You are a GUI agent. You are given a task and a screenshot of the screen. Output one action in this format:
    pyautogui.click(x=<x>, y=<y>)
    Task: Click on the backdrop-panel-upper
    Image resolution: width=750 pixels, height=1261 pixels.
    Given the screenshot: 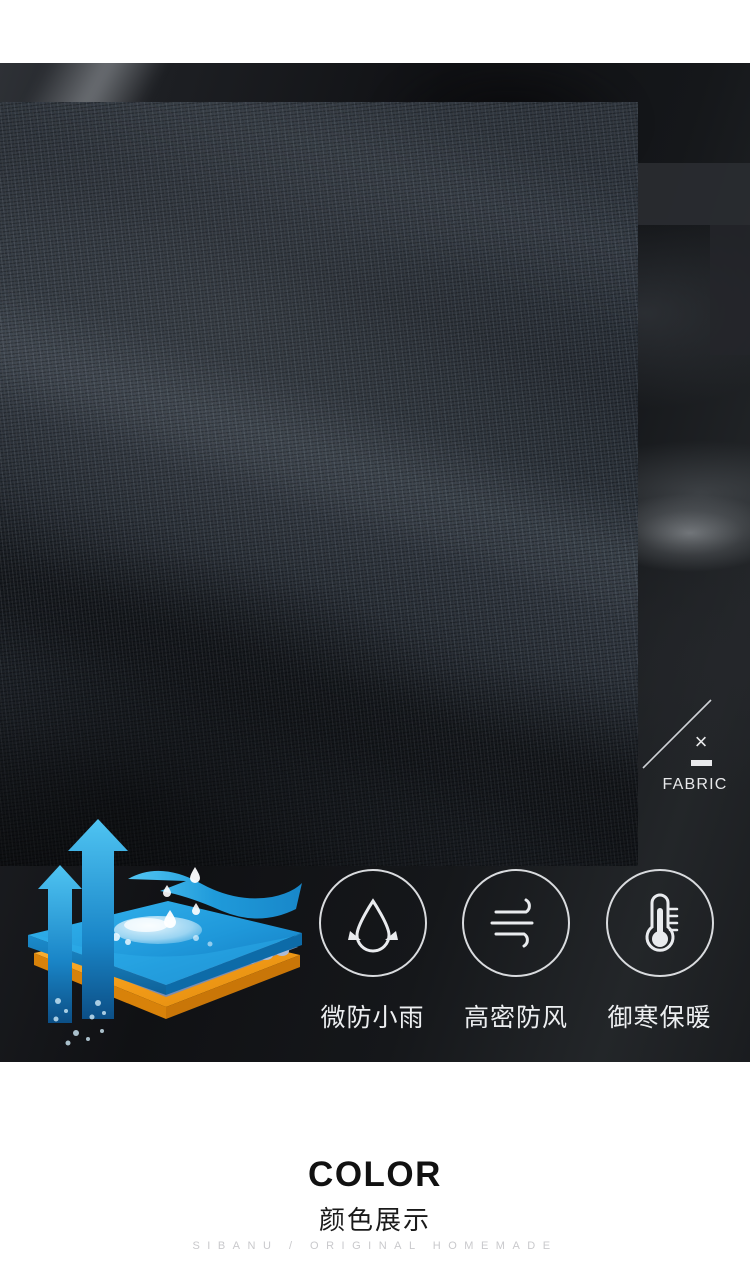 What is the action you would take?
    pyautogui.click(x=693, y=194)
    